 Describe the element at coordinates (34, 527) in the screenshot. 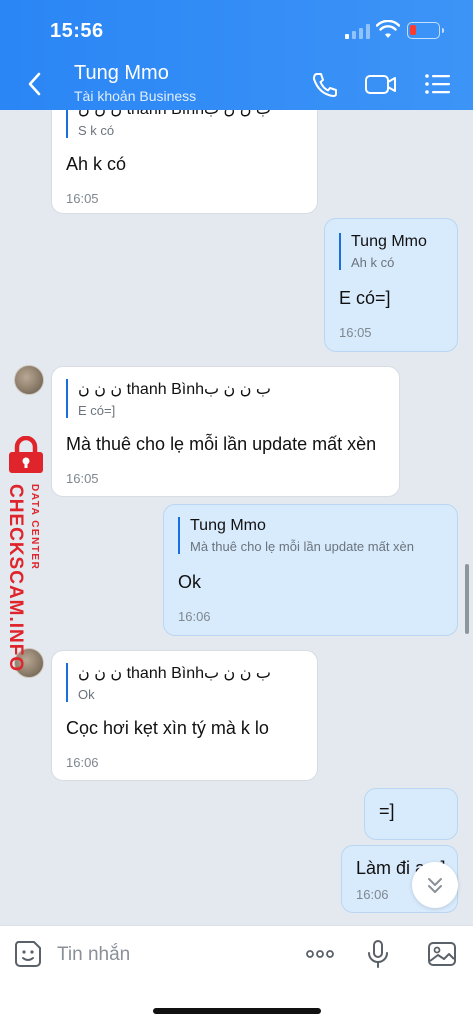

I see `watermark-sub-text: DATA CENTER` at that location.